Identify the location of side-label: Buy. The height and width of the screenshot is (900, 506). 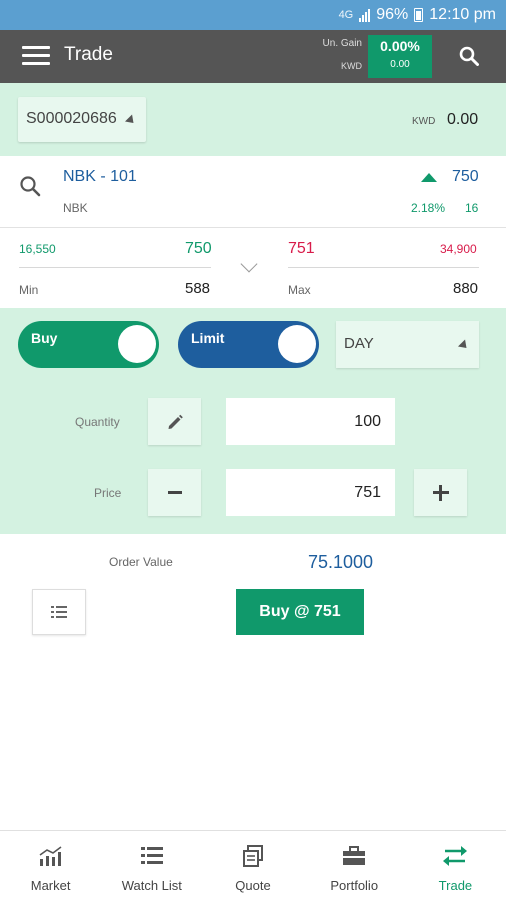
(44, 338).